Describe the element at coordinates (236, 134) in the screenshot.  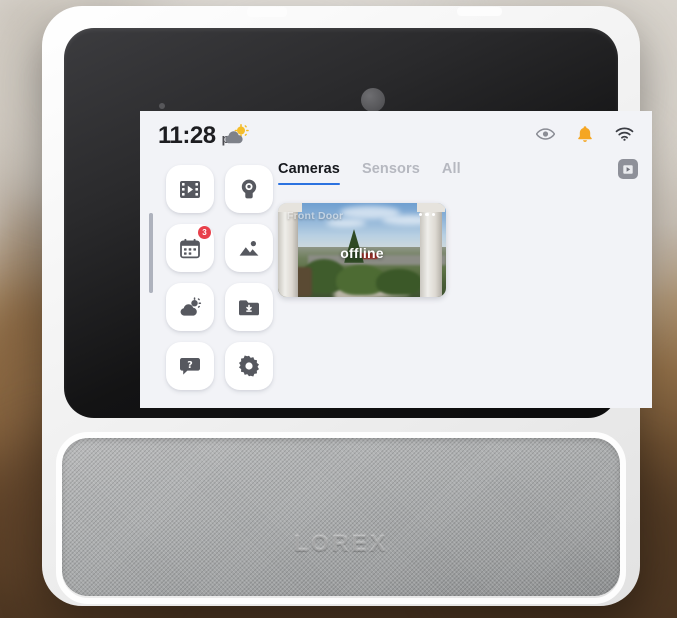
I see `partly-cloudy-icon` at that location.